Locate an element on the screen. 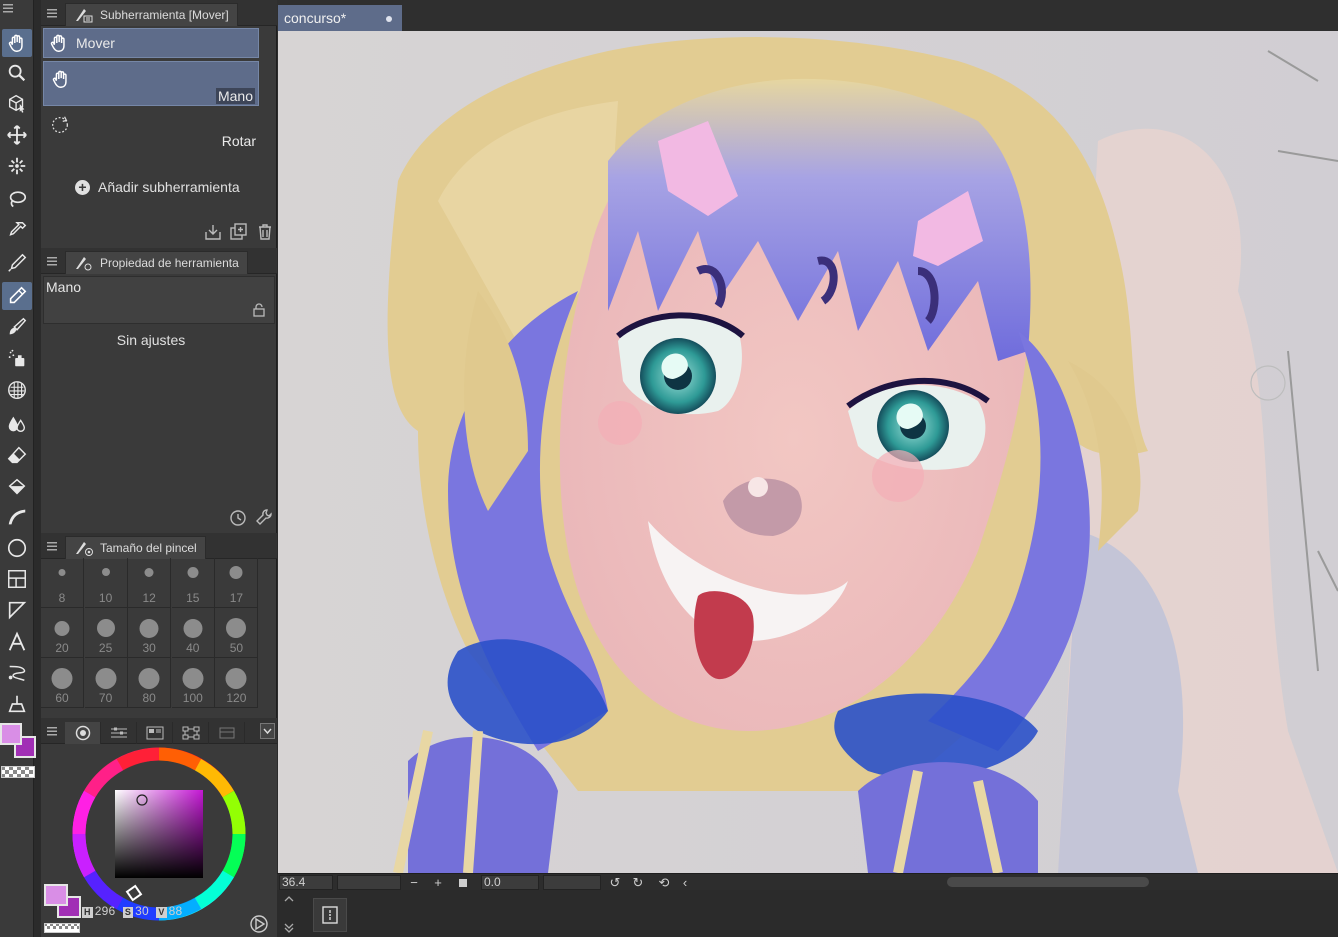 The image size is (1338, 937). tab-color-slider is located at coordinates (119, 733).